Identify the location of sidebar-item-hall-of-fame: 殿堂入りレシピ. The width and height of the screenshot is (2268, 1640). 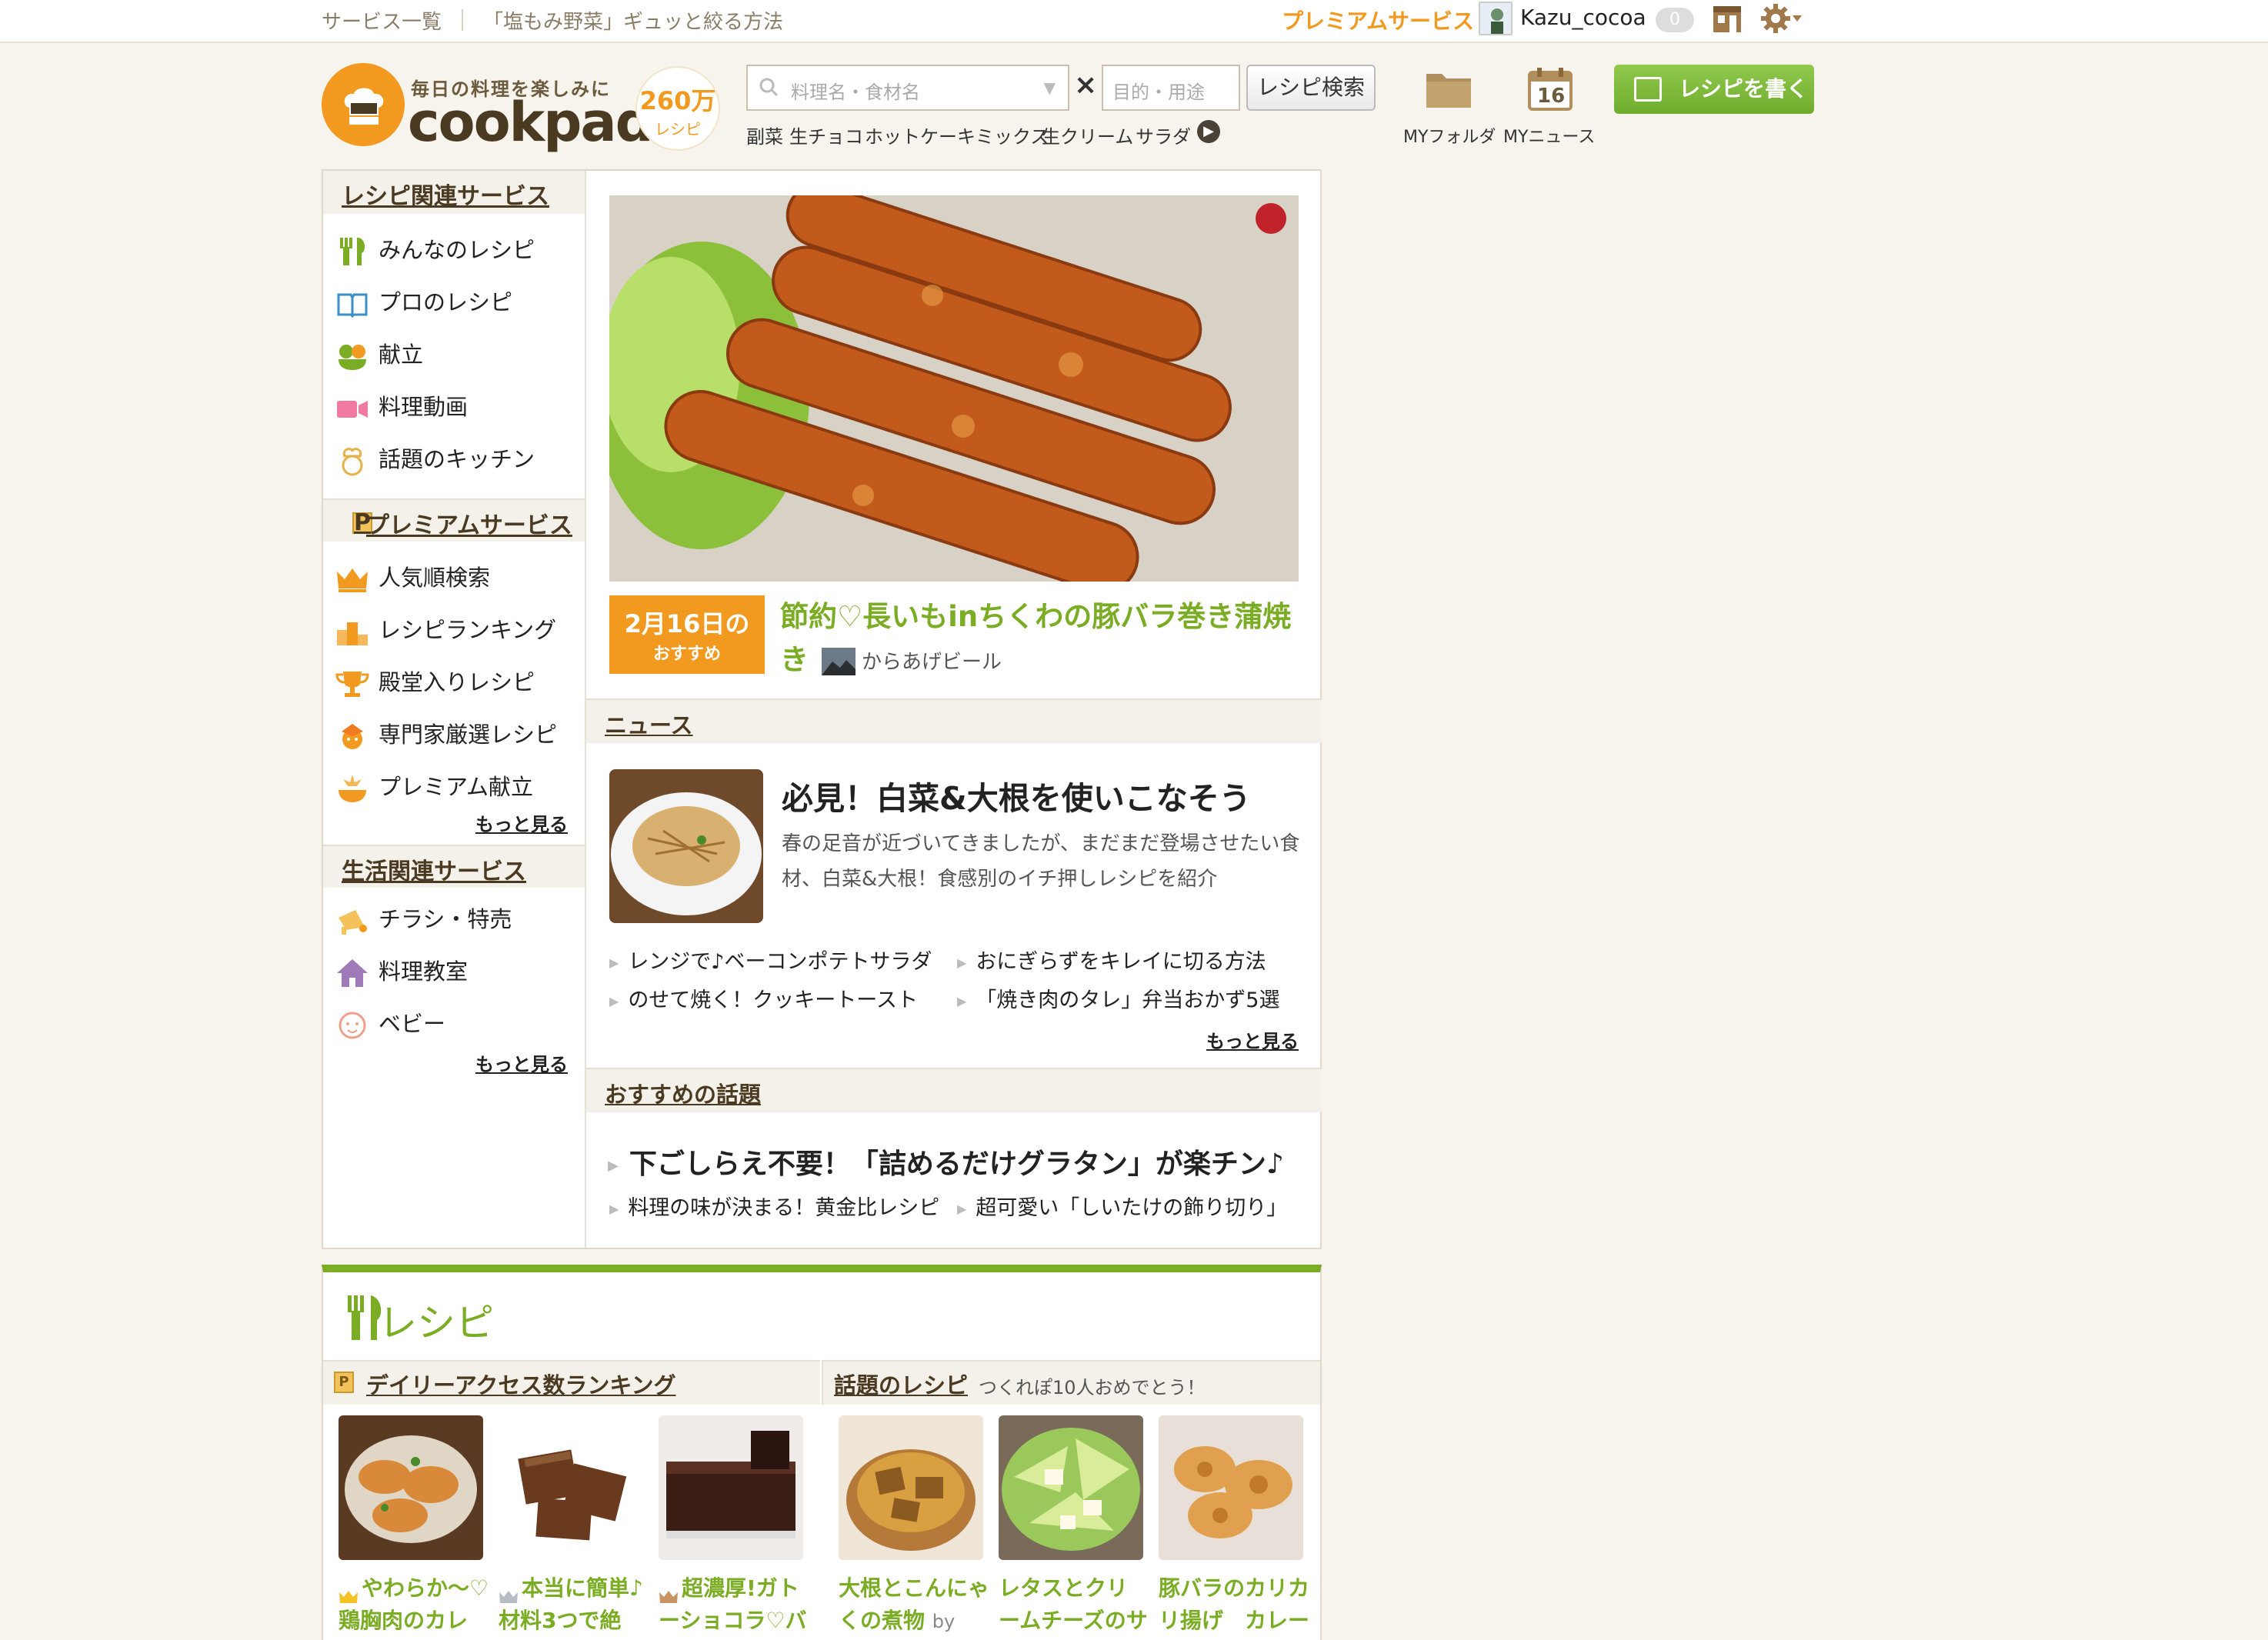
(435, 682).